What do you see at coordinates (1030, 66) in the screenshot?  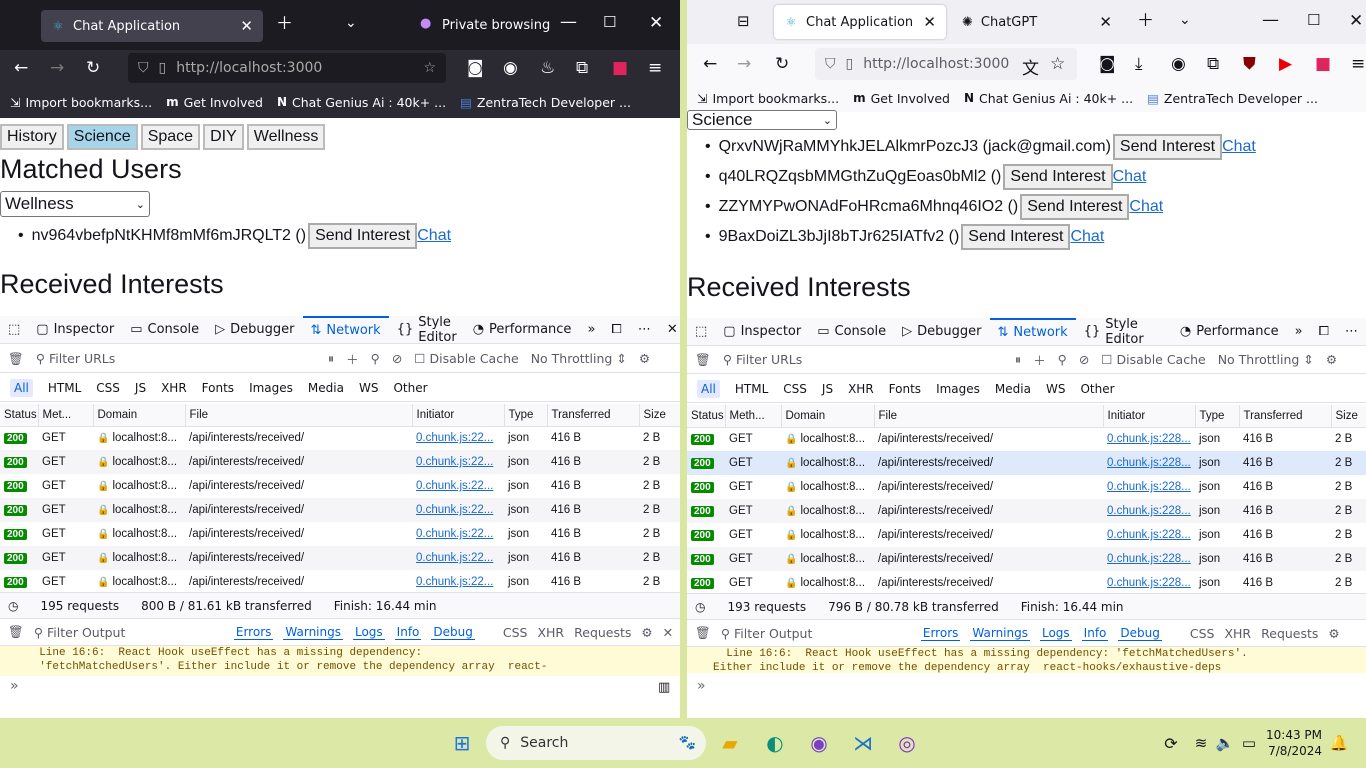 I see `translate-icon: 文` at bounding box center [1030, 66].